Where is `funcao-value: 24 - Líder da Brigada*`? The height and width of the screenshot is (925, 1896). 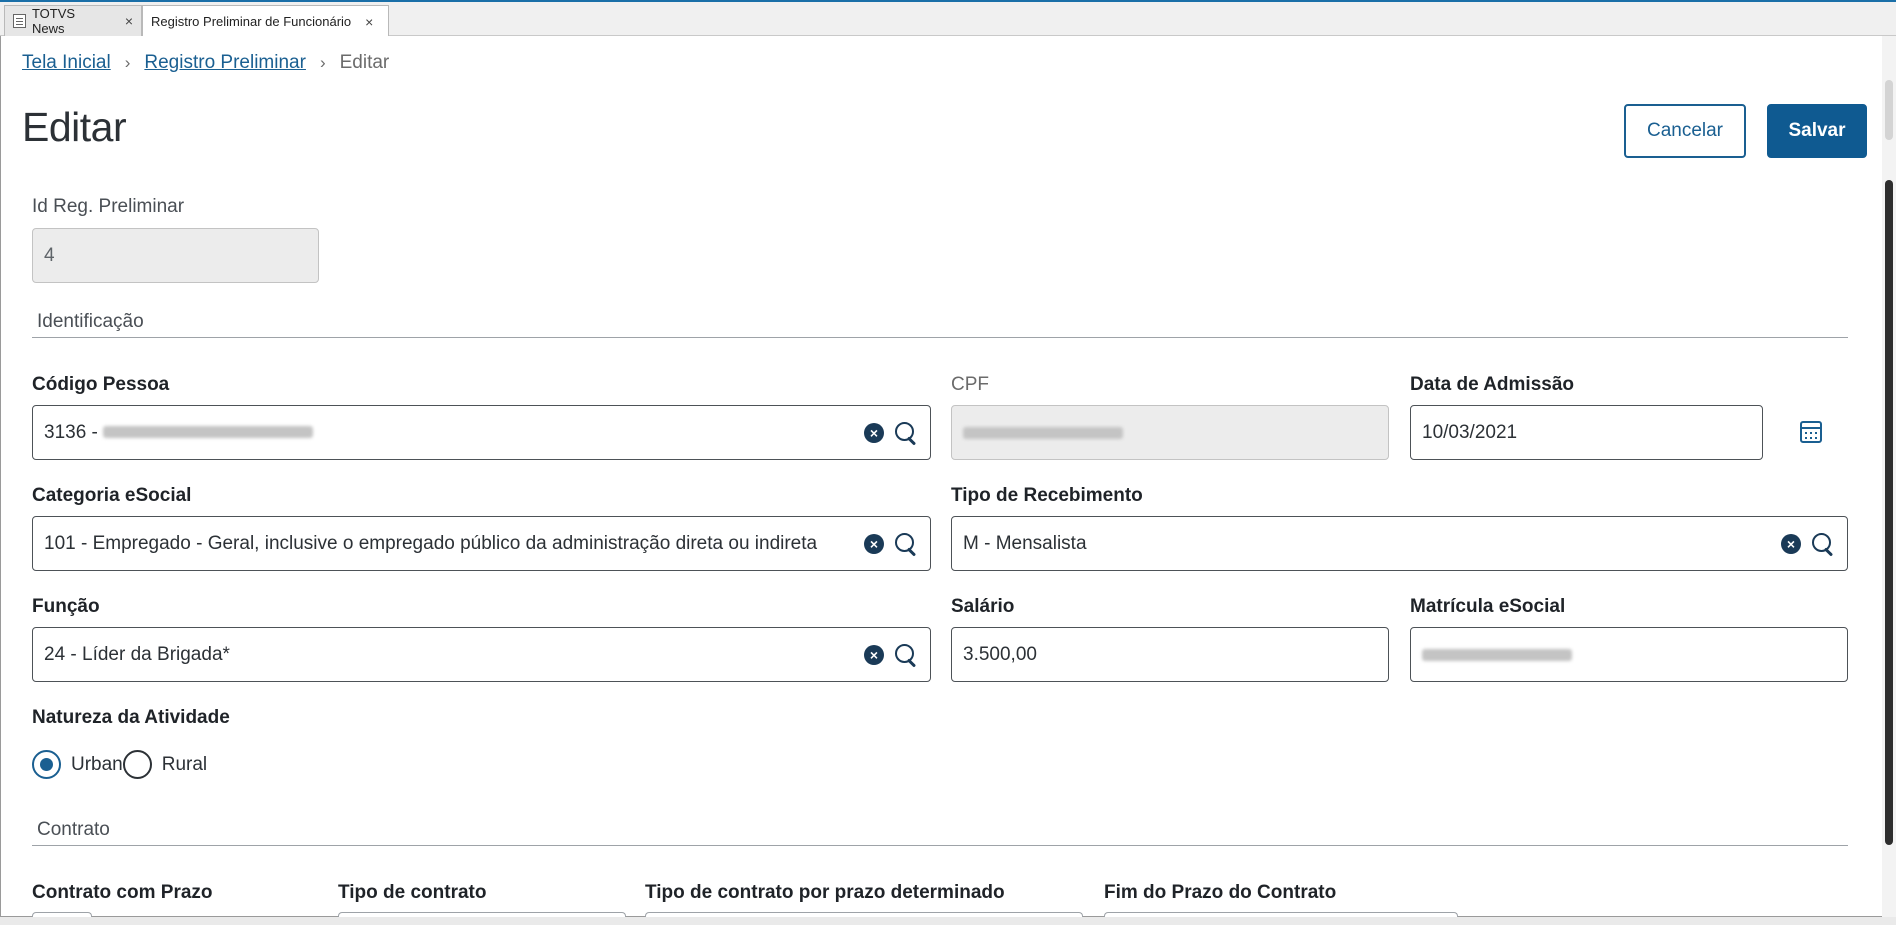 funcao-value: 24 - Líder da Brigada* is located at coordinates (137, 654).